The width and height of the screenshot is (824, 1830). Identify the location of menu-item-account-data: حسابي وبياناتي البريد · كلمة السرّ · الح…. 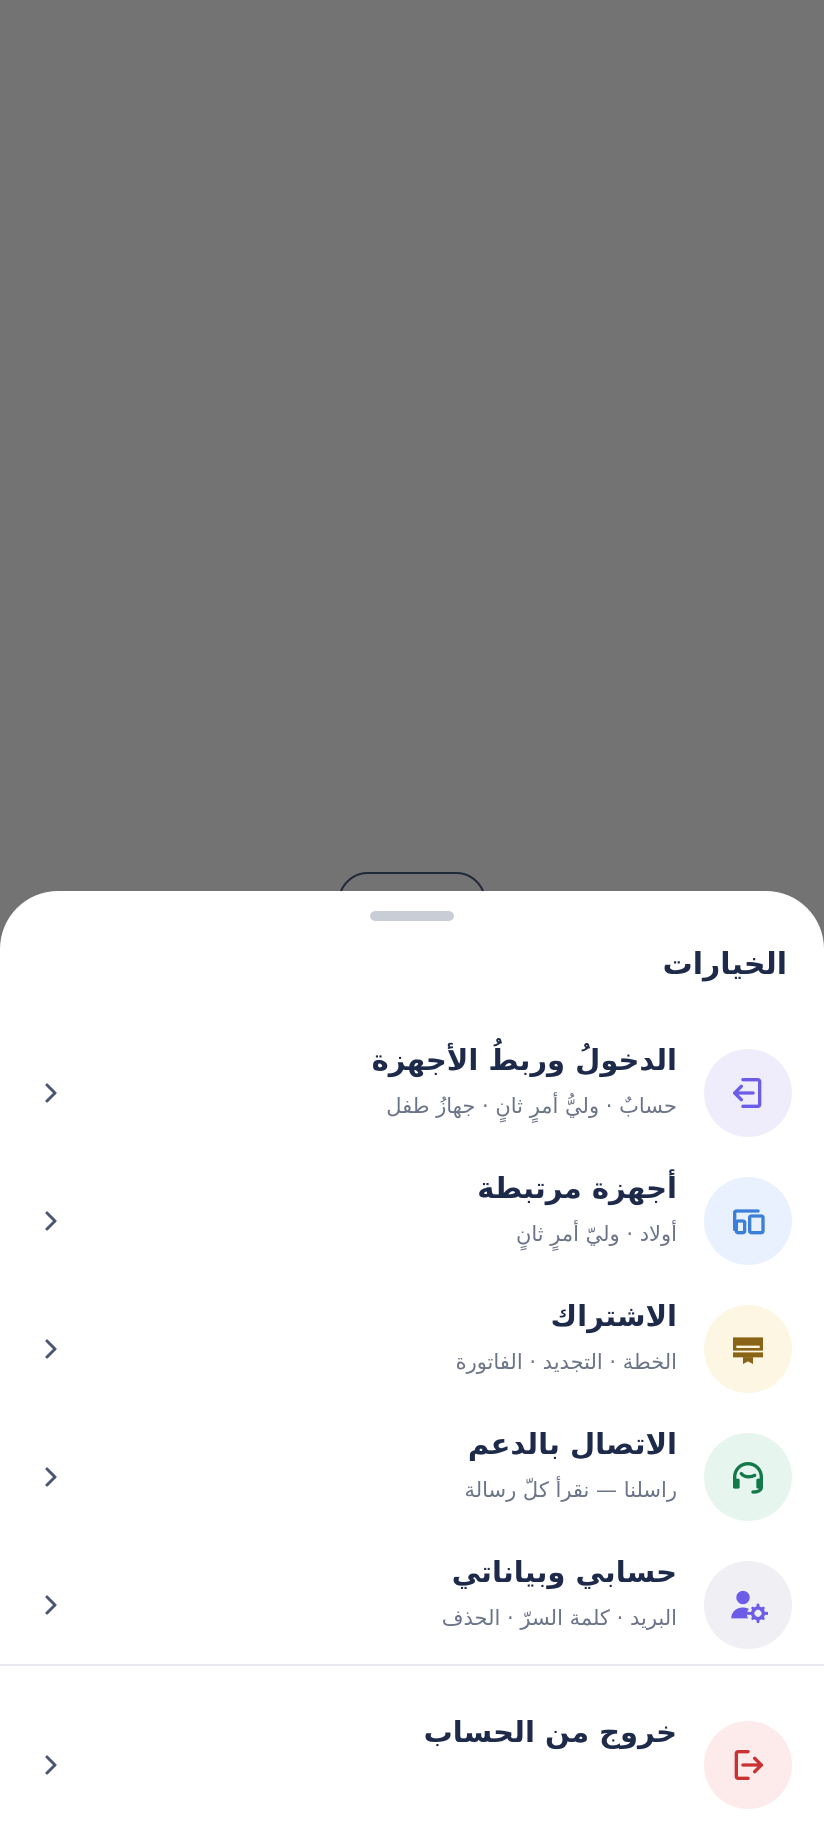
(412, 1605).